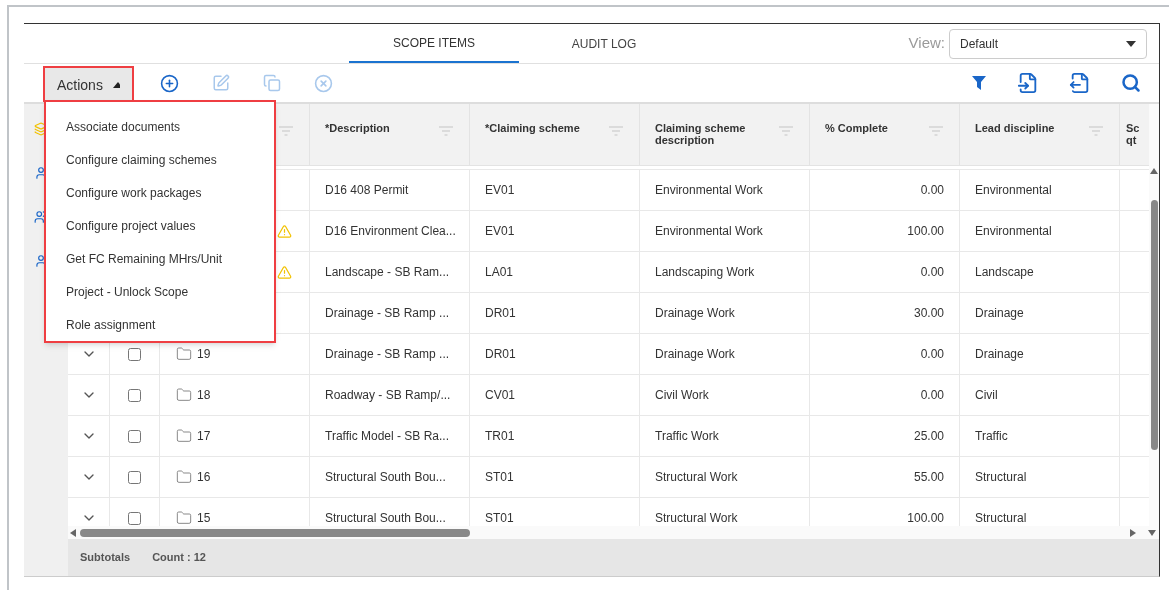 The height and width of the screenshot is (590, 1169). I want to click on add-icon, so click(169, 83).